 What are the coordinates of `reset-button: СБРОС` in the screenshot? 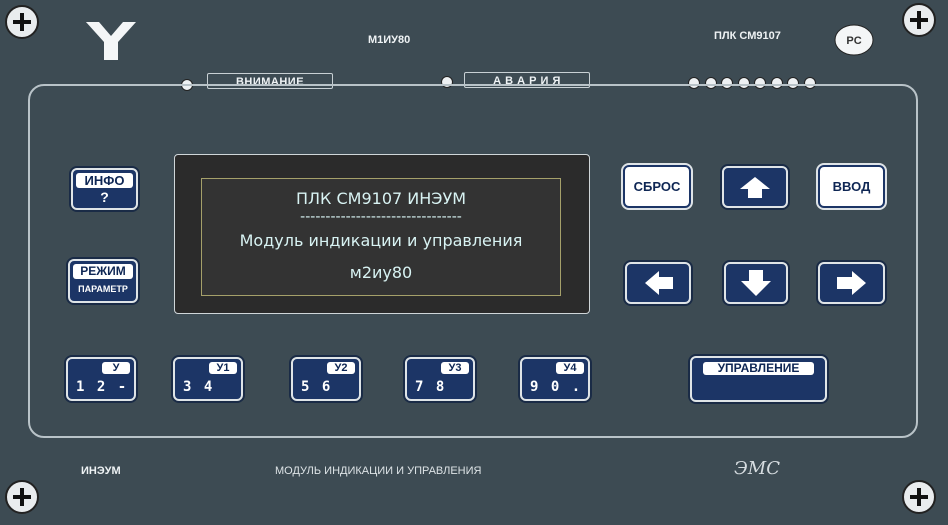 It's located at (657, 186).